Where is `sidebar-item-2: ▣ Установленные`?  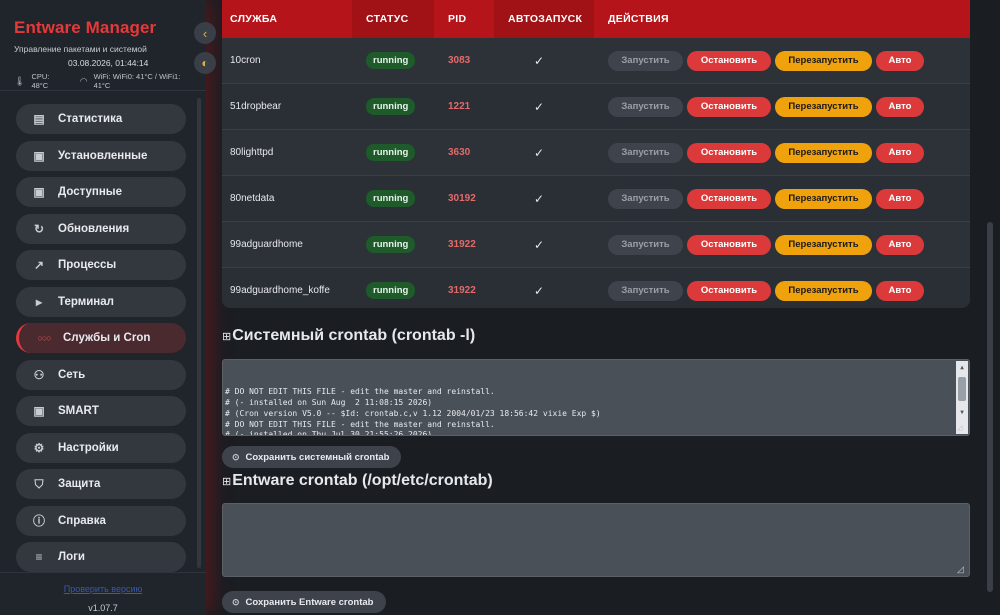 sidebar-item-2: ▣ Установленные is located at coordinates (101, 155).